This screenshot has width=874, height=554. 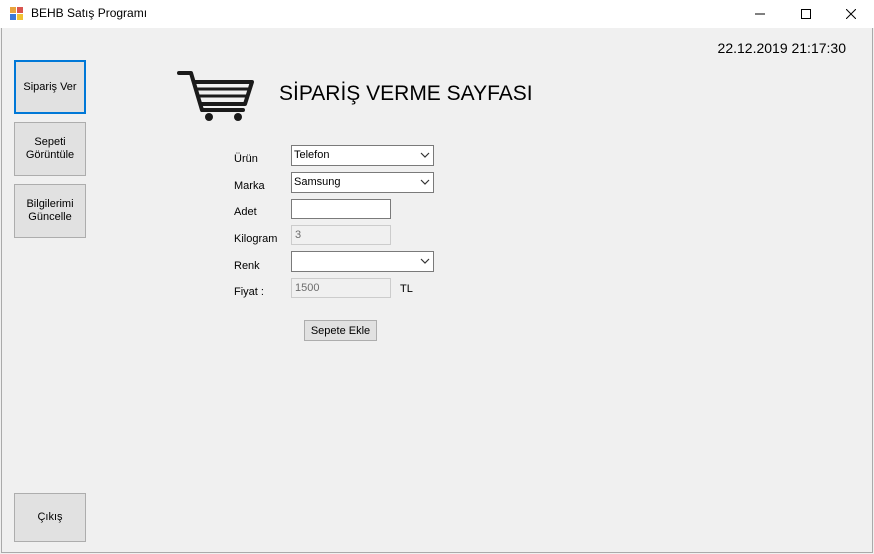 What do you see at coordinates (341, 288) in the screenshot?
I see `fiyat-input: 1500` at bounding box center [341, 288].